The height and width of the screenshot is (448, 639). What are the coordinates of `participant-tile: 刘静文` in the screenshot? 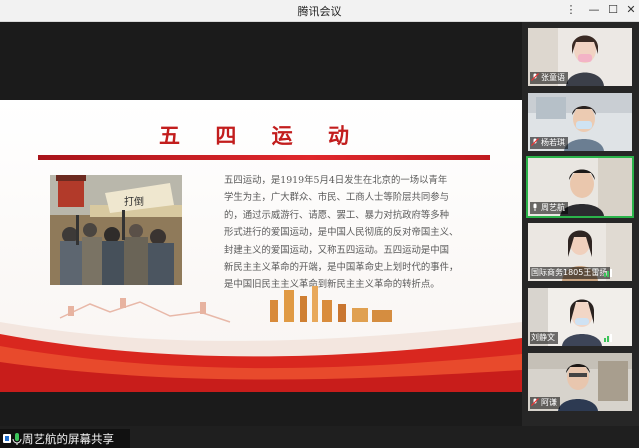 It's located at (580, 317).